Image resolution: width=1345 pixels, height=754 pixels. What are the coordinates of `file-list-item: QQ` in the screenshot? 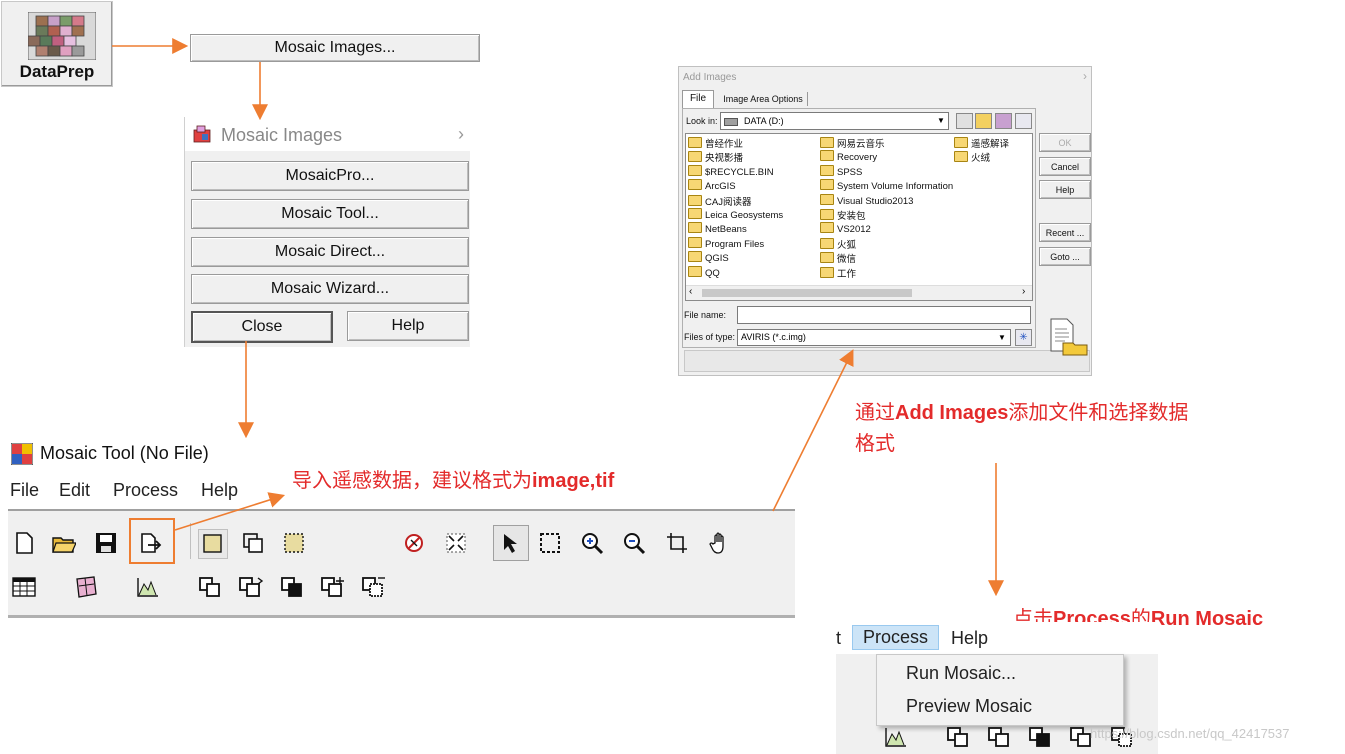 It's located at (704, 272).